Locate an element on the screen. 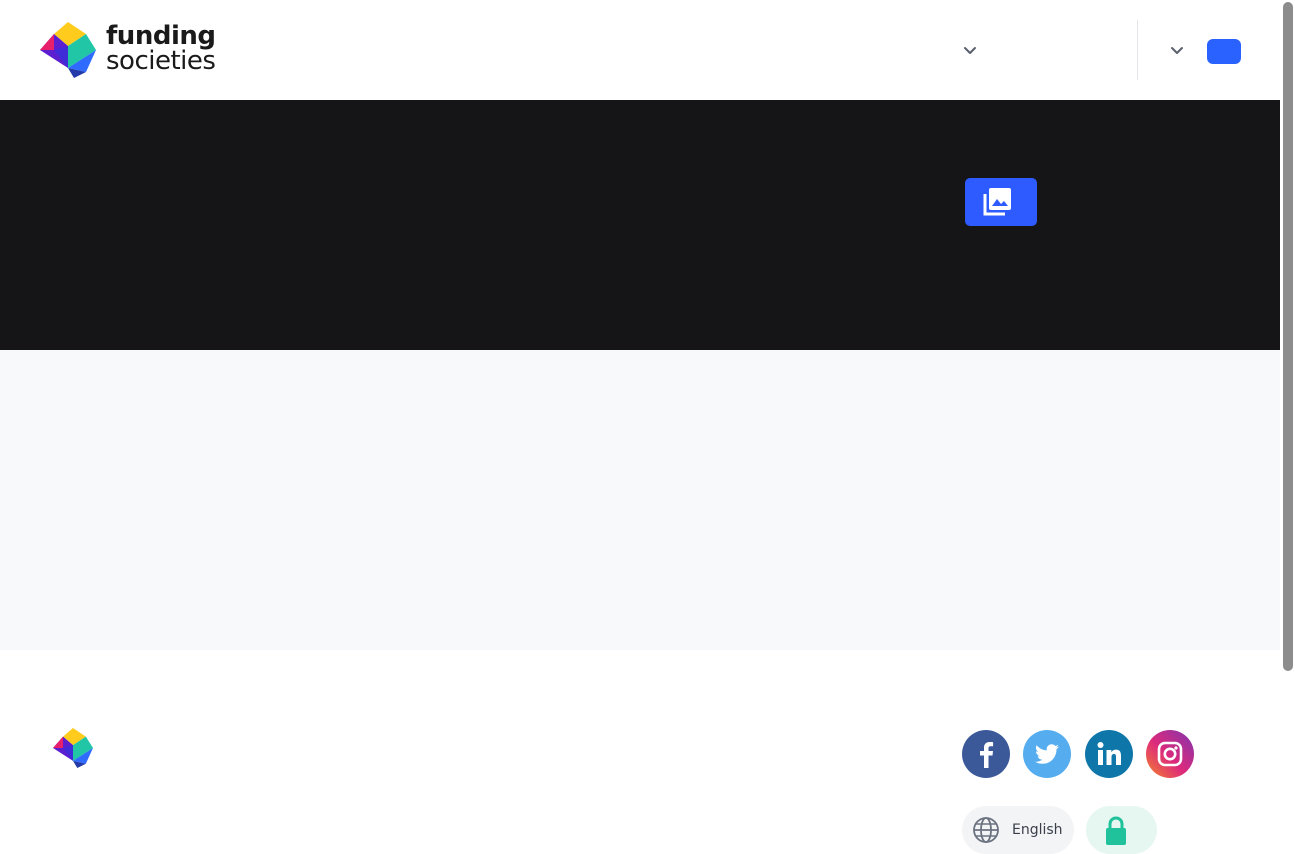  linkedin-icon is located at coordinates (1109, 754).